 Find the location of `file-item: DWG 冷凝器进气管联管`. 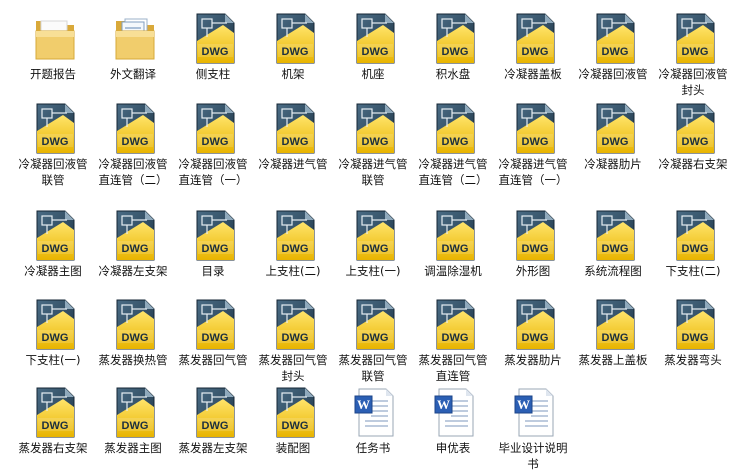

file-item: DWG 冷凝器进气管联管 is located at coordinates (373, 142).